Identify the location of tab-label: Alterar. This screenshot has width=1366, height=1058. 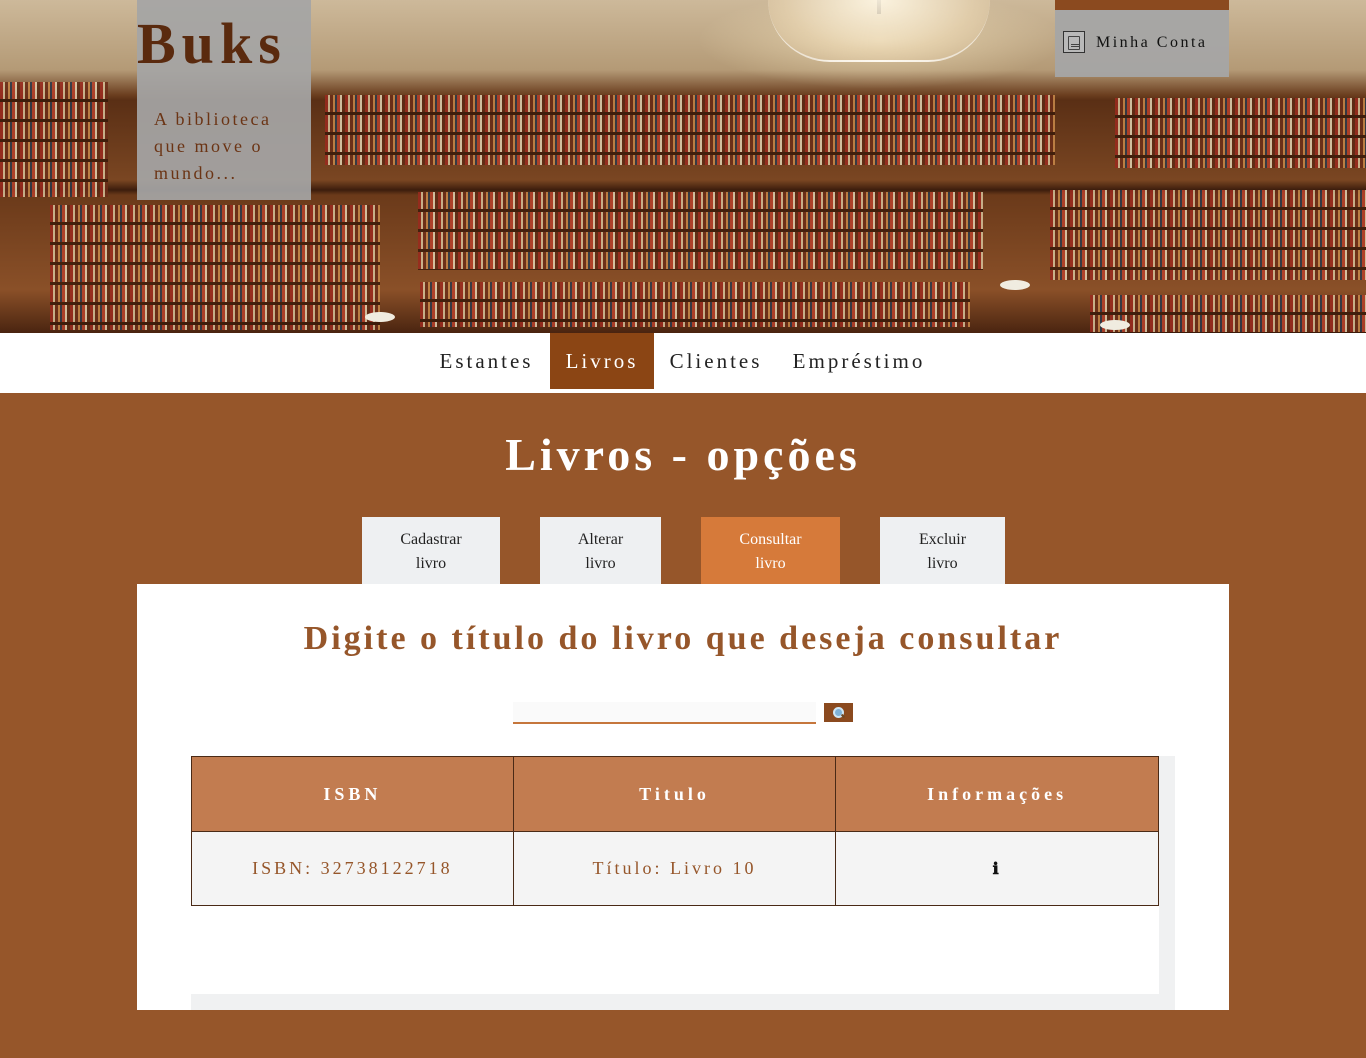
(600, 539).